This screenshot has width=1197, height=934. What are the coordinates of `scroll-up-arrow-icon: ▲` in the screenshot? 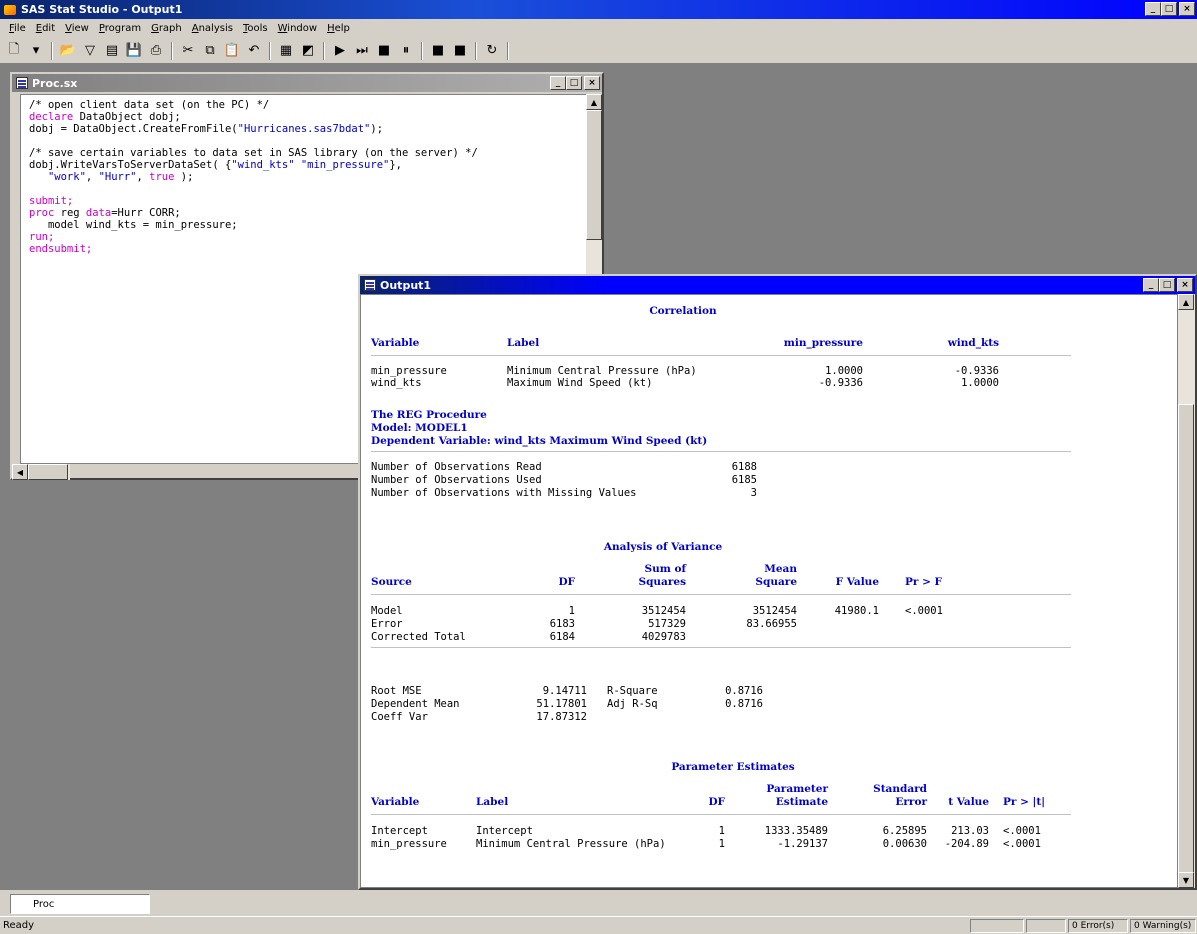 It's located at (594, 102).